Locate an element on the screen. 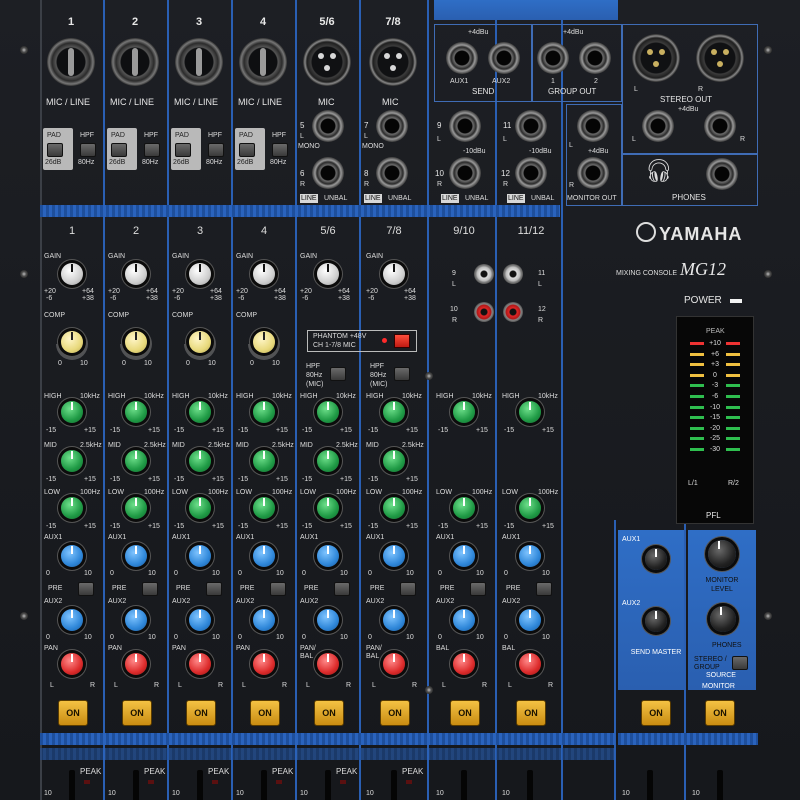 The height and width of the screenshot is (800, 800). aux1-master-knob is located at coordinates (656, 559).